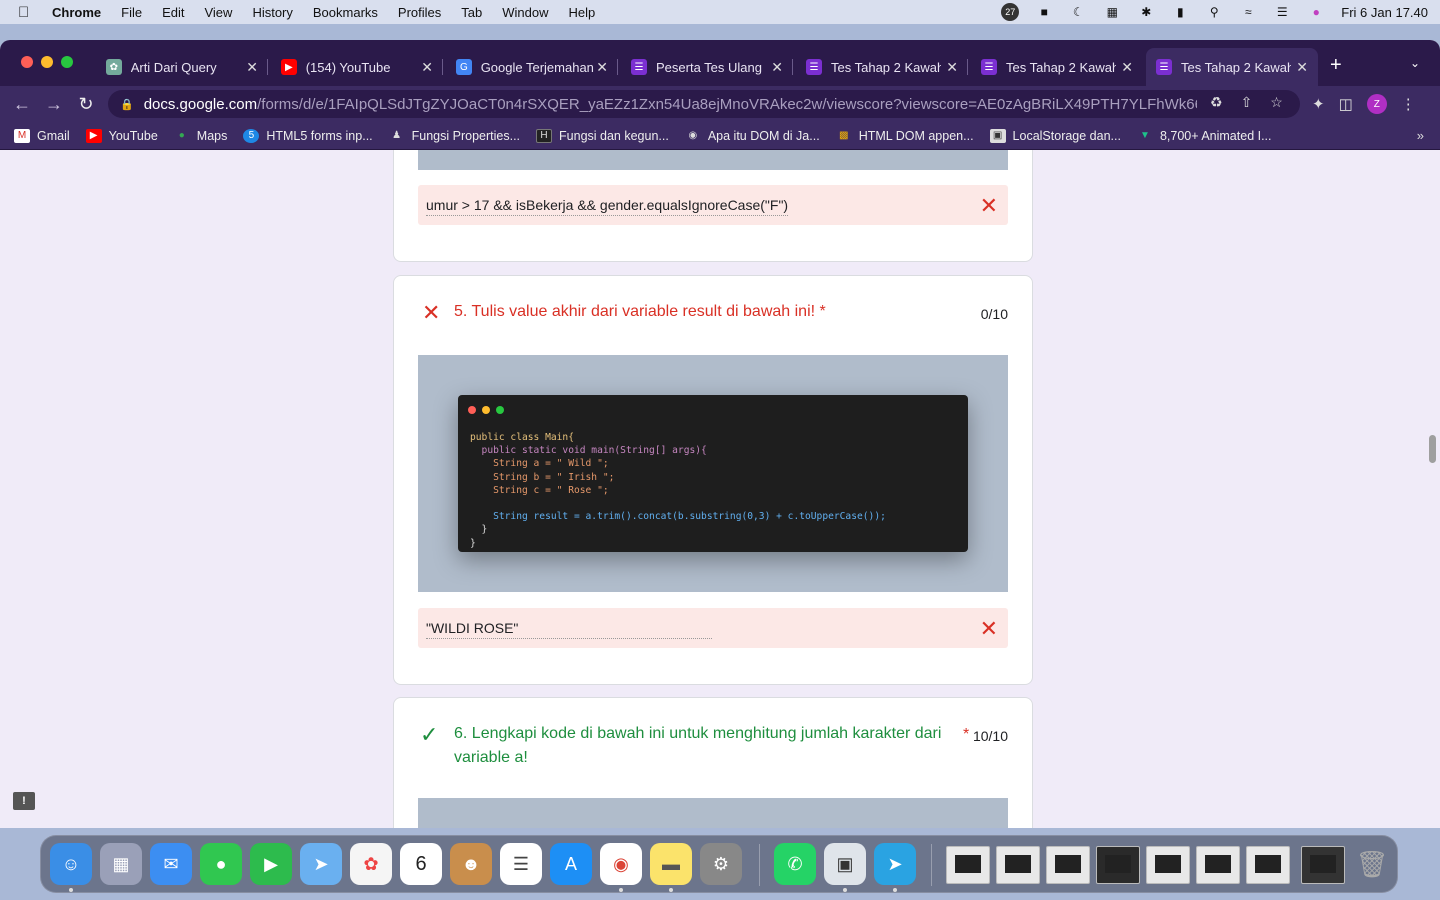 This screenshot has height=900, width=1440. What do you see at coordinates (1282, 12) in the screenshot?
I see `control-center-icon: ☰` at bounding box center [1282, 12].